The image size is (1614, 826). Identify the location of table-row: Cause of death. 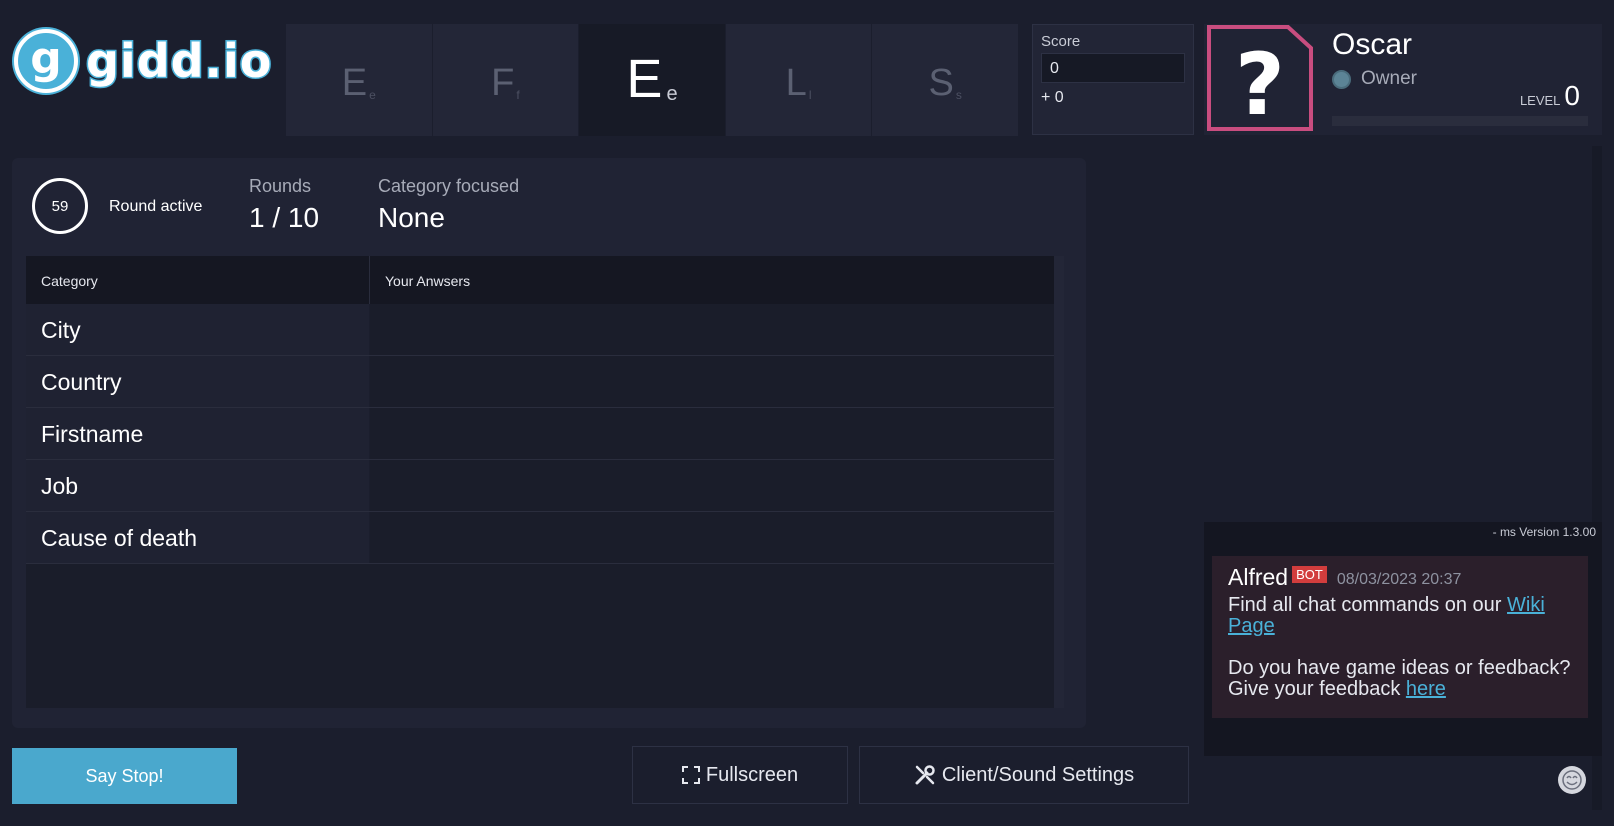
(545, 538).